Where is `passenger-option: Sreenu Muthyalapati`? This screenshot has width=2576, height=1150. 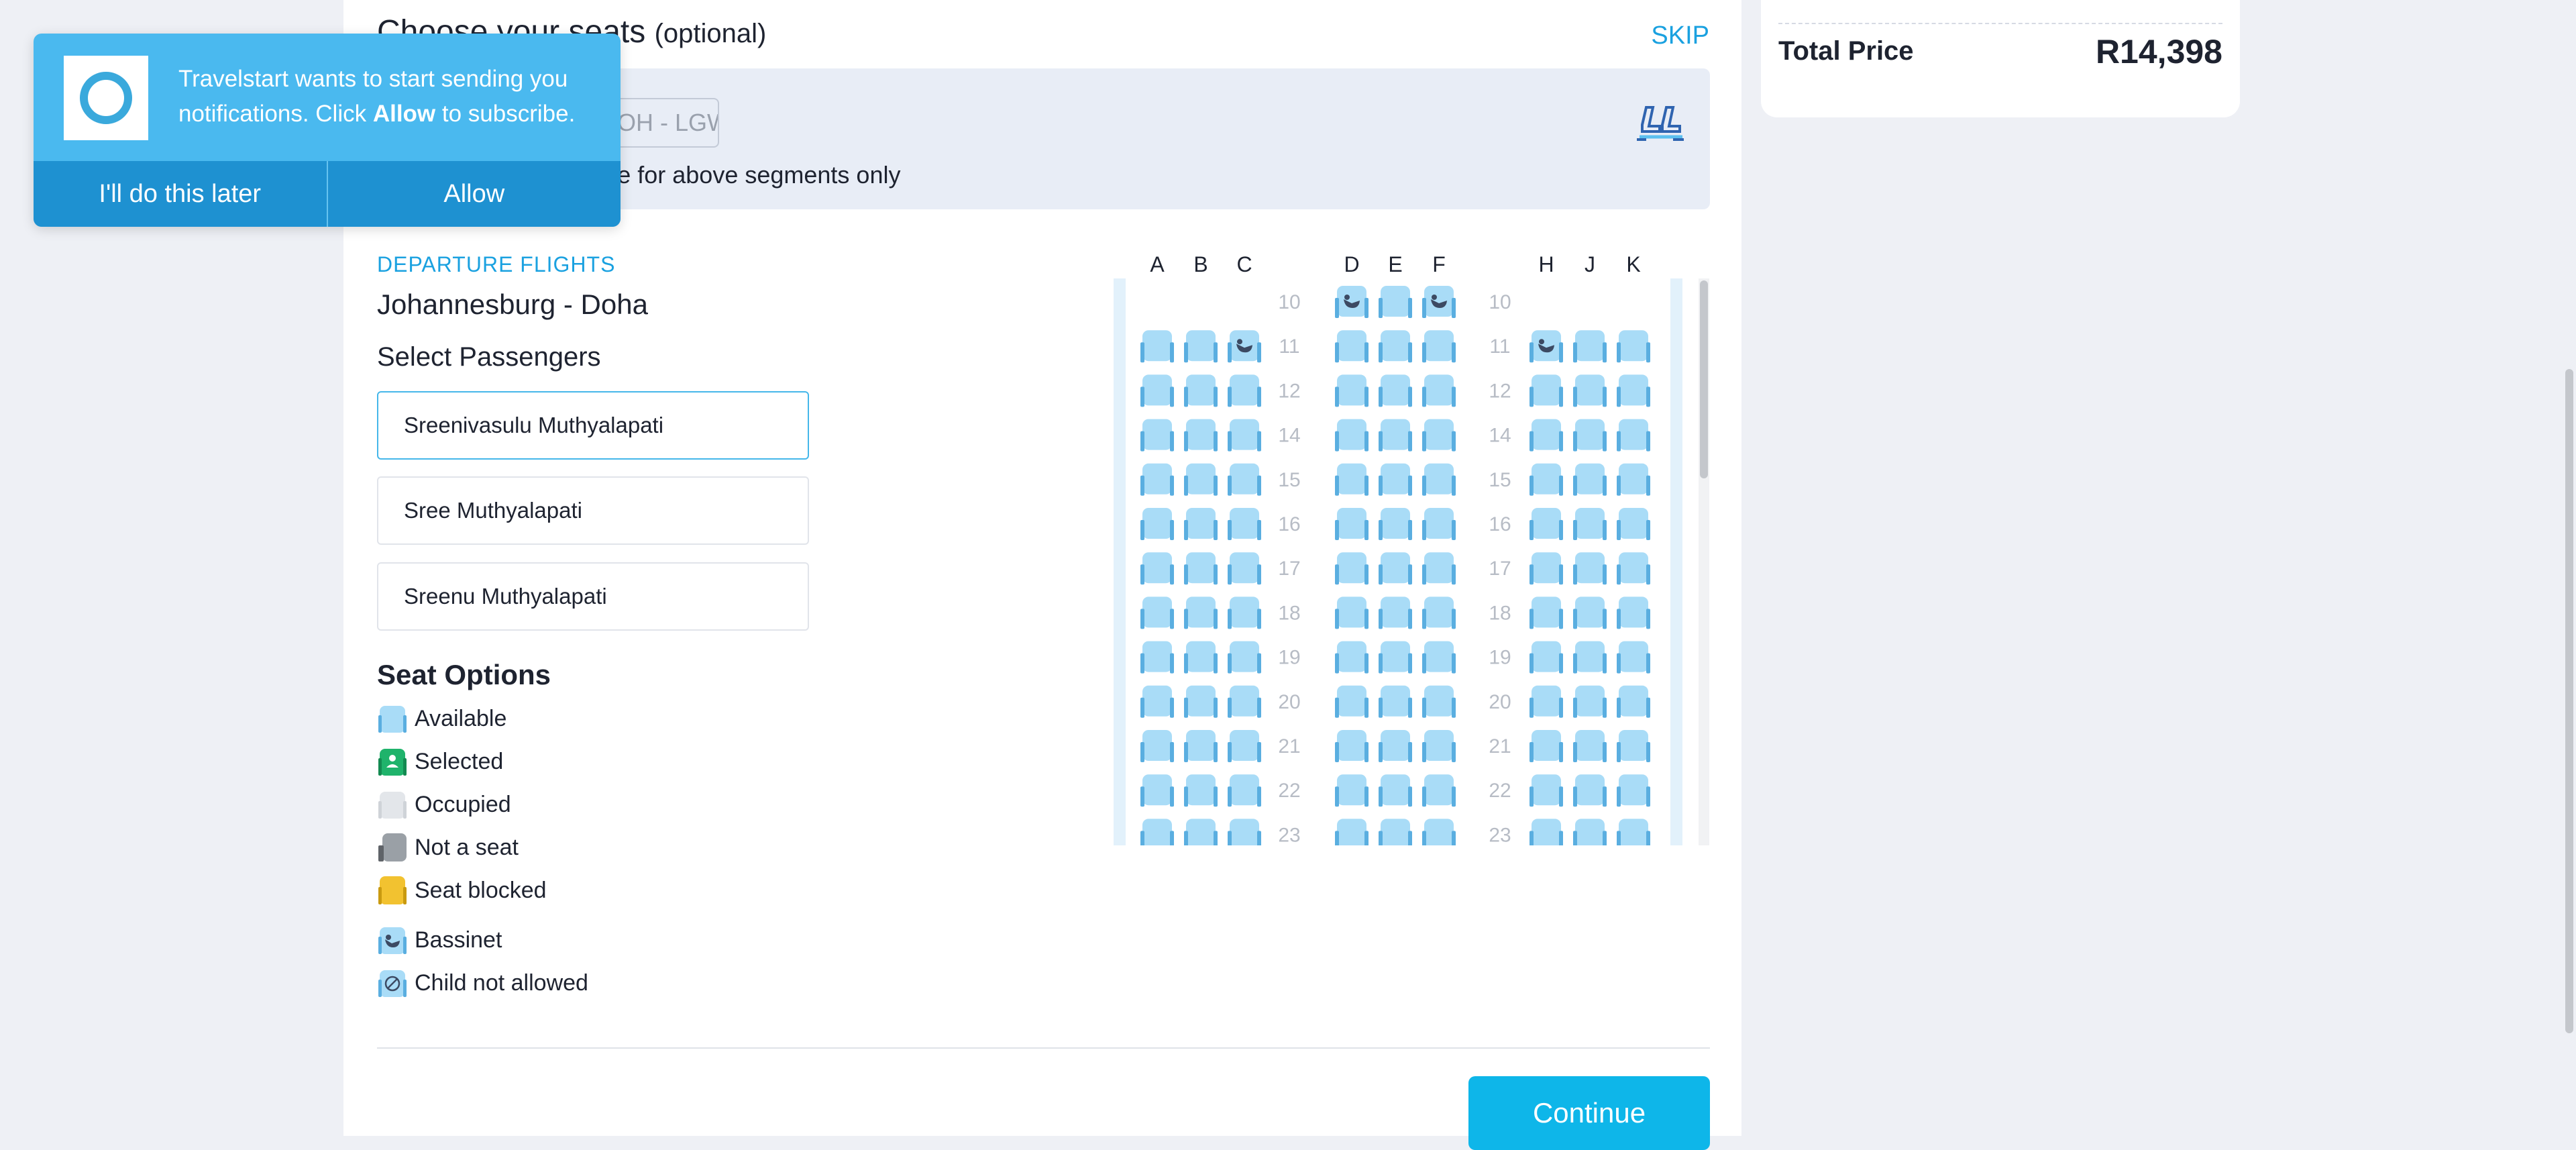 passenger-option: Sreenu Muthyalapati is located at coordinates (593, 596).